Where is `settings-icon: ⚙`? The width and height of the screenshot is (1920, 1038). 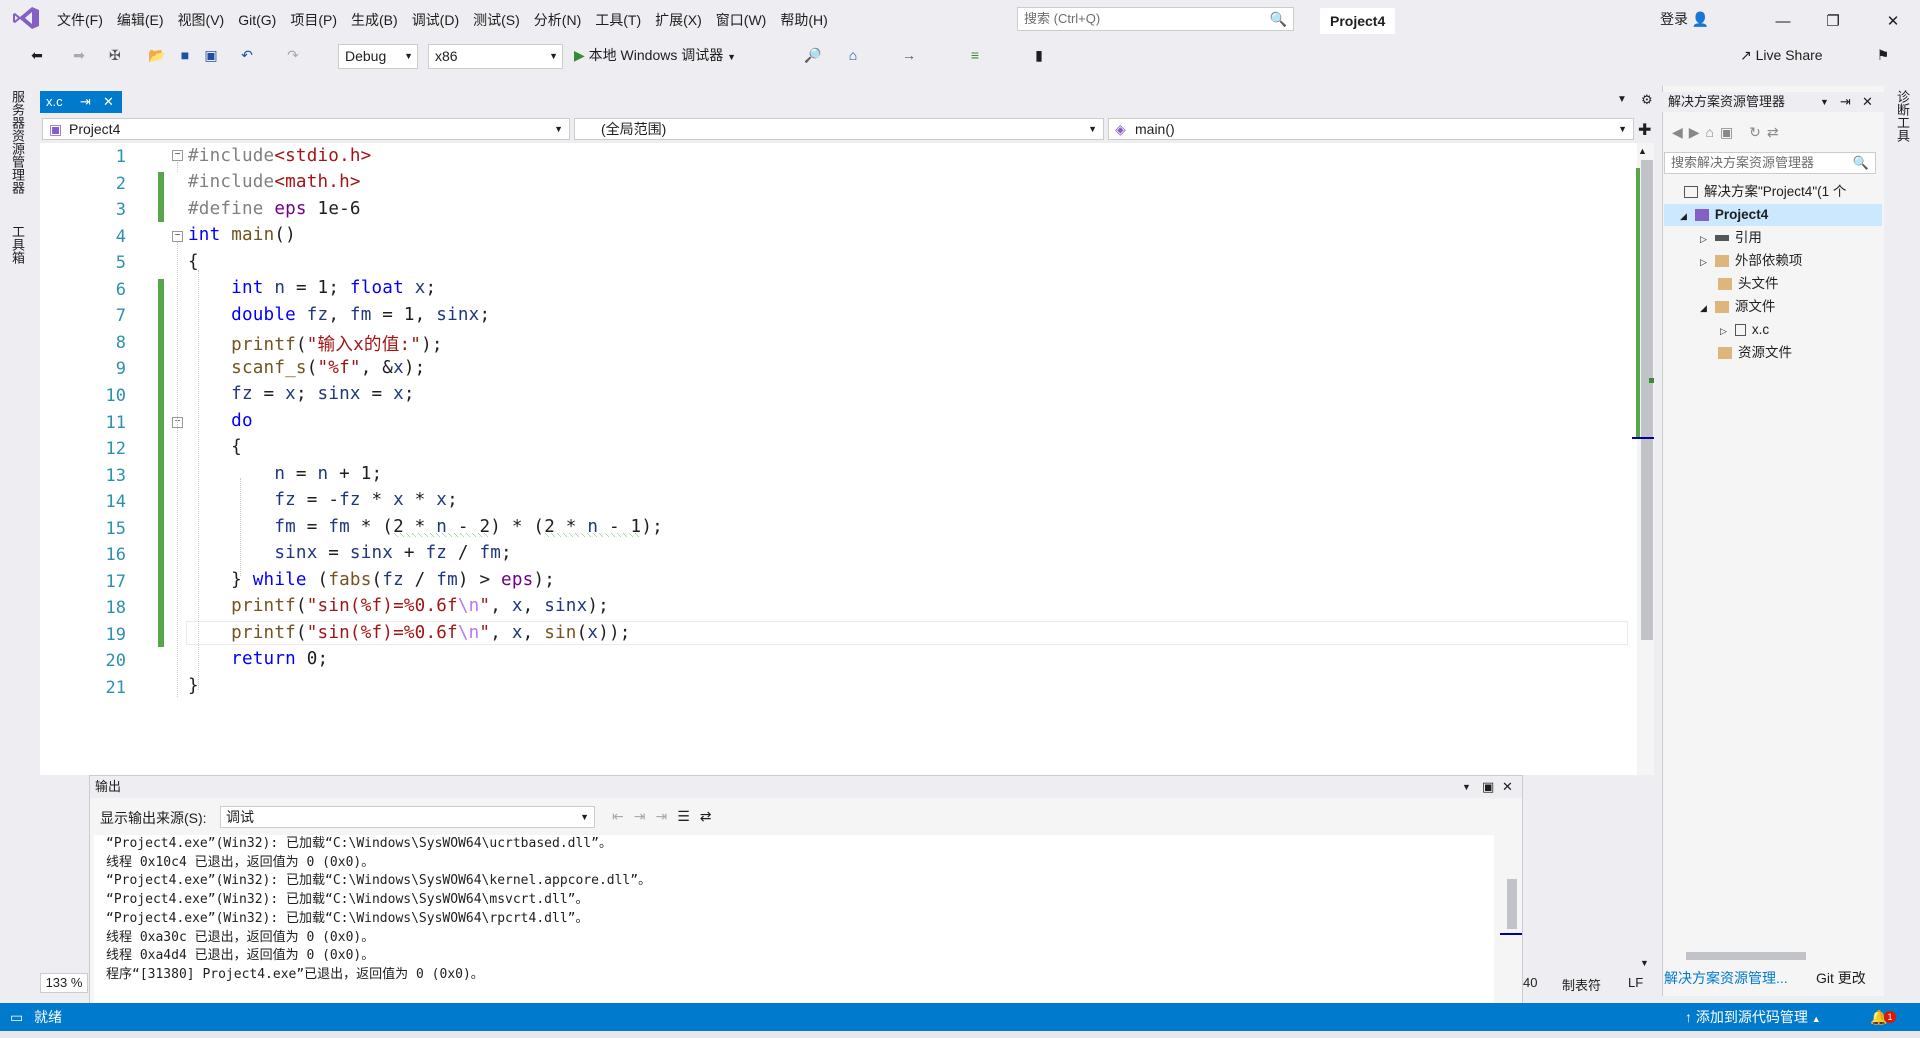
settings-icon: ⚙ is located at coordinates (1647, 100).